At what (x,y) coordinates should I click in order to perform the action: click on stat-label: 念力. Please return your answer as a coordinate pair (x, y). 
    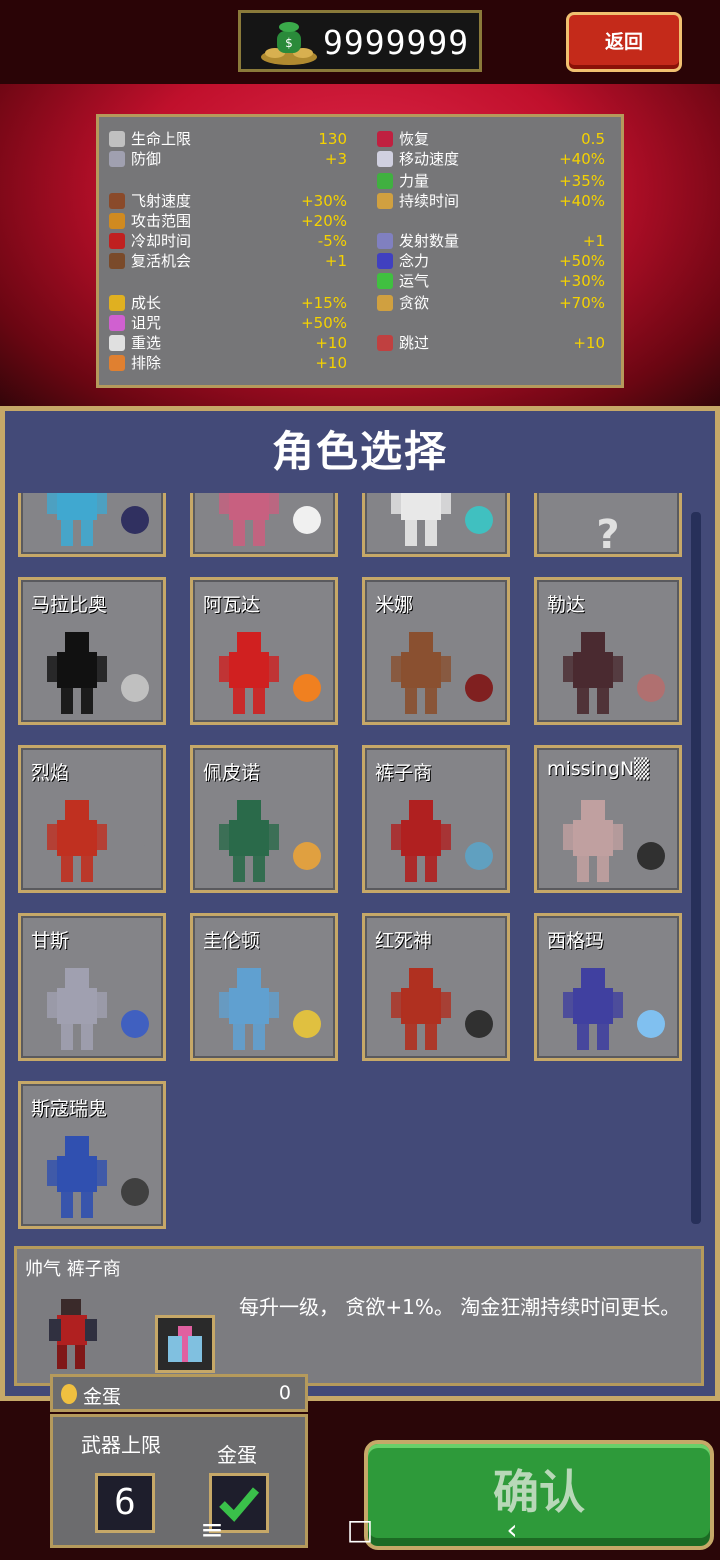
    Looking at the image, I should click on (414, 261).